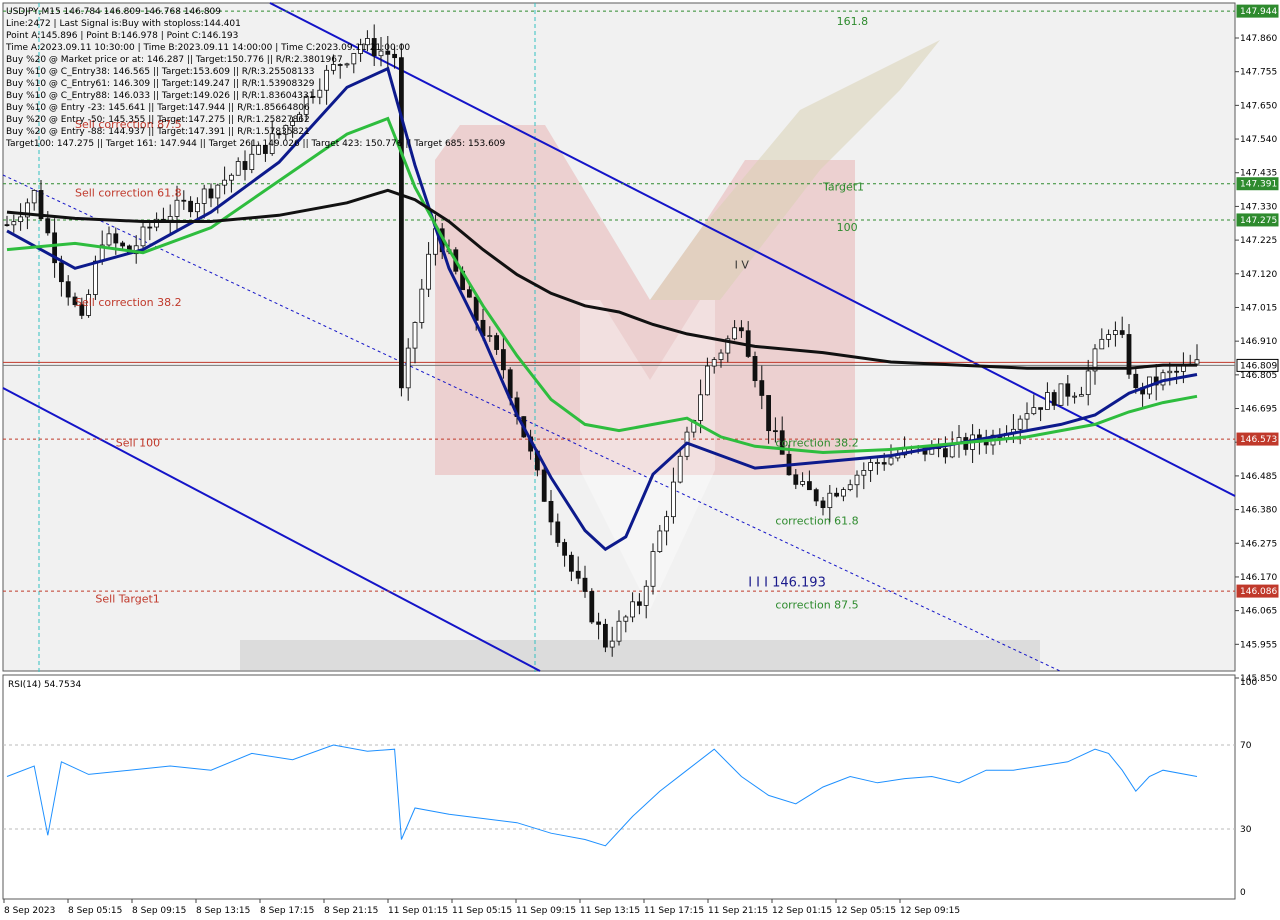 The height and width of the screenshot is (920, 1280). What do you see at coordinates (1258, 511) in the screenshot?
I see `price-tick-label: 146.380` at bounding box center [1258, 511].